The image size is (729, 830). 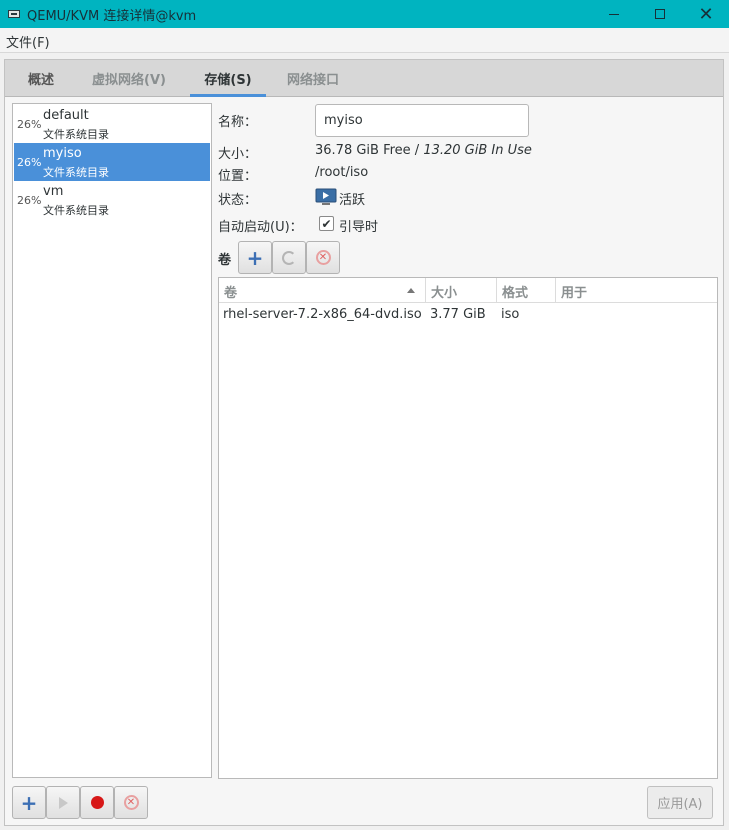 I want to click on location-value: /root/iso, so click(x=342, y=172).